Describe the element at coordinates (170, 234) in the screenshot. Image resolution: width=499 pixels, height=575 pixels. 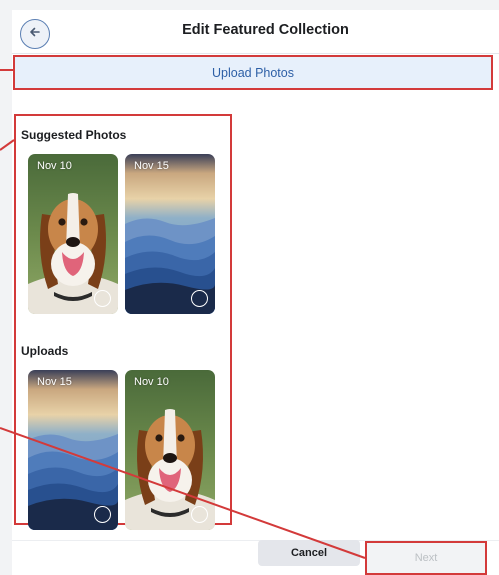
I see `suggested-photo-mountains: Nov 15` at that location.